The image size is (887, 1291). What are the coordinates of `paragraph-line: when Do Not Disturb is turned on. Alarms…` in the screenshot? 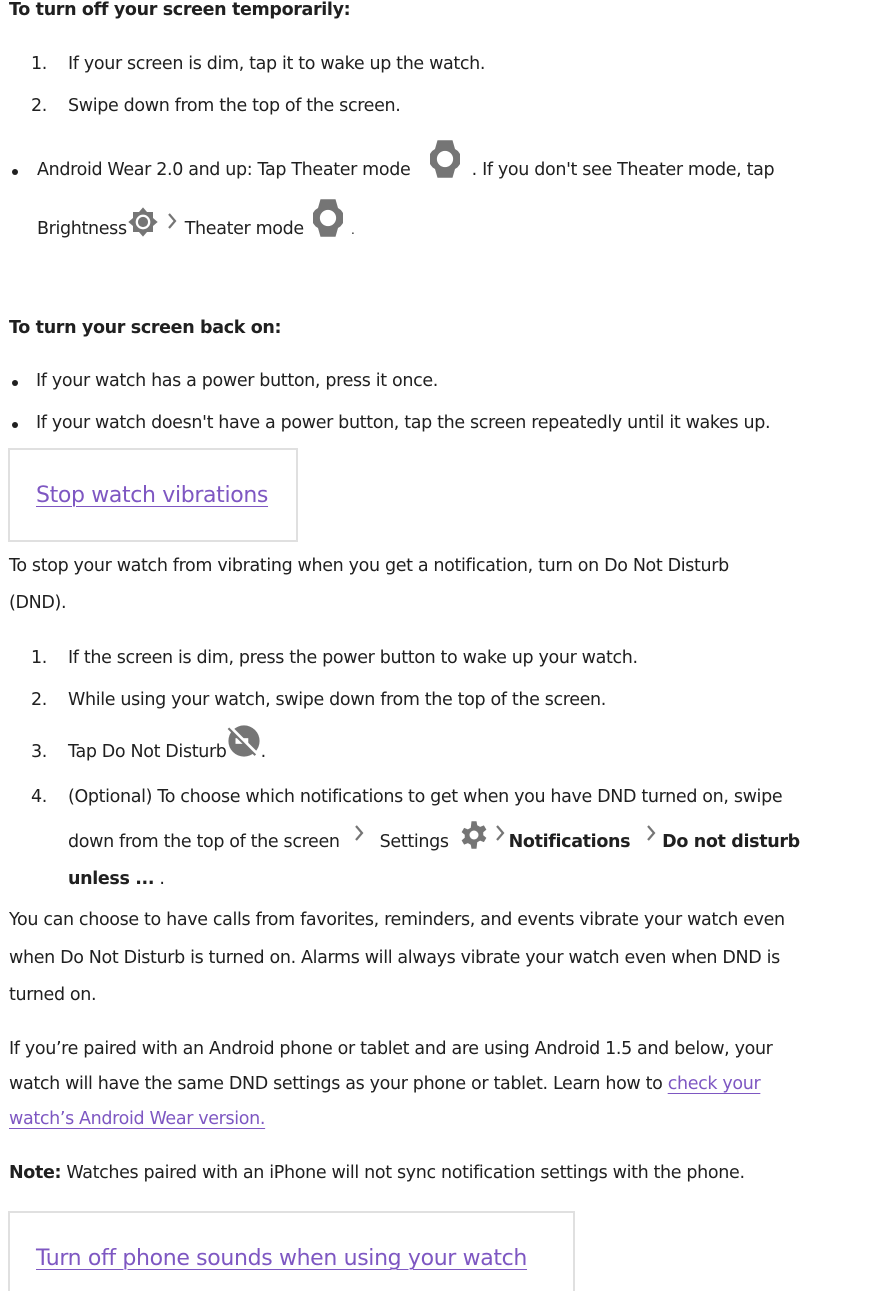 It's located at (394, 958).